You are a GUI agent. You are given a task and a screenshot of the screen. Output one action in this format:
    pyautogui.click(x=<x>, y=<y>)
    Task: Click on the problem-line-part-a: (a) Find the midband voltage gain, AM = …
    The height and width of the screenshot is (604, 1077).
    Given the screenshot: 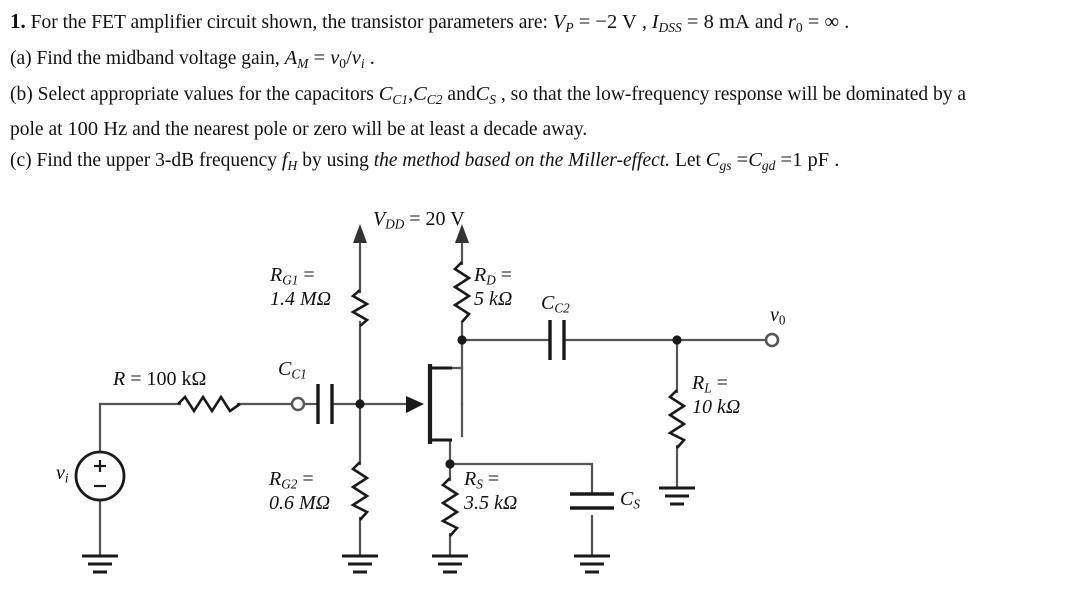 What is the action you would take?
    pyautogui.click(x=538, y=61)
    